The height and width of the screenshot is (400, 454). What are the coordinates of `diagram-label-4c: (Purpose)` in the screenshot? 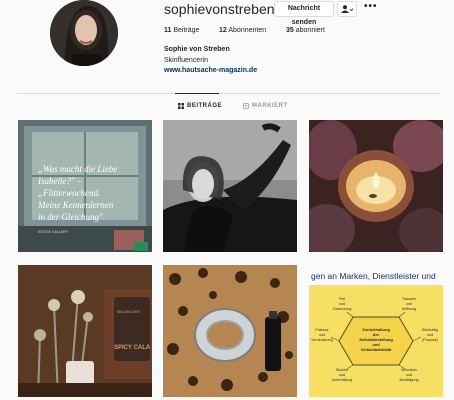 It's located at (430, 340).